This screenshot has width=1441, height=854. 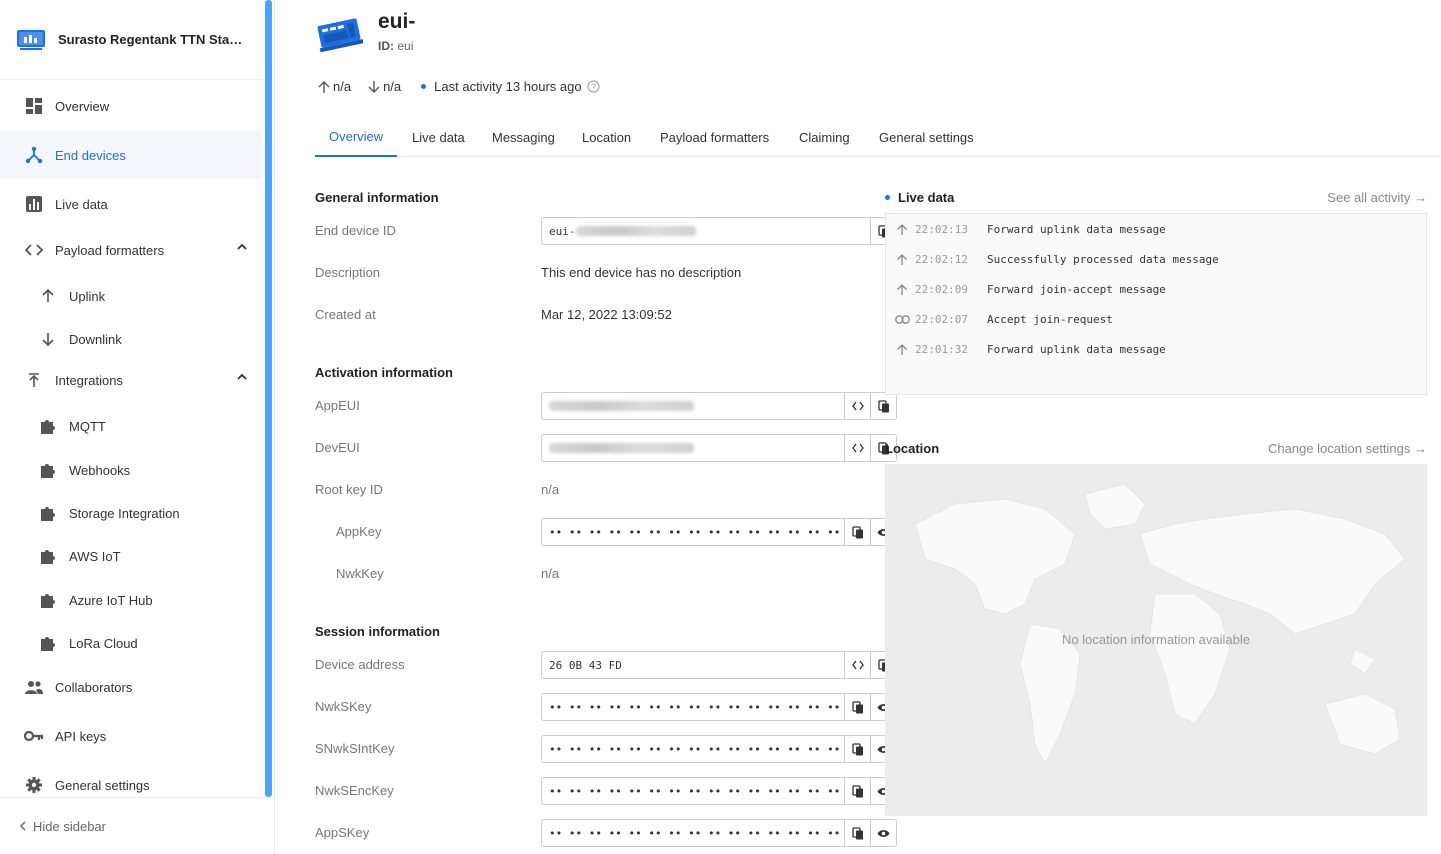 I want to click on event-message: Successfully processed data message, so click(x=1103, y=259).